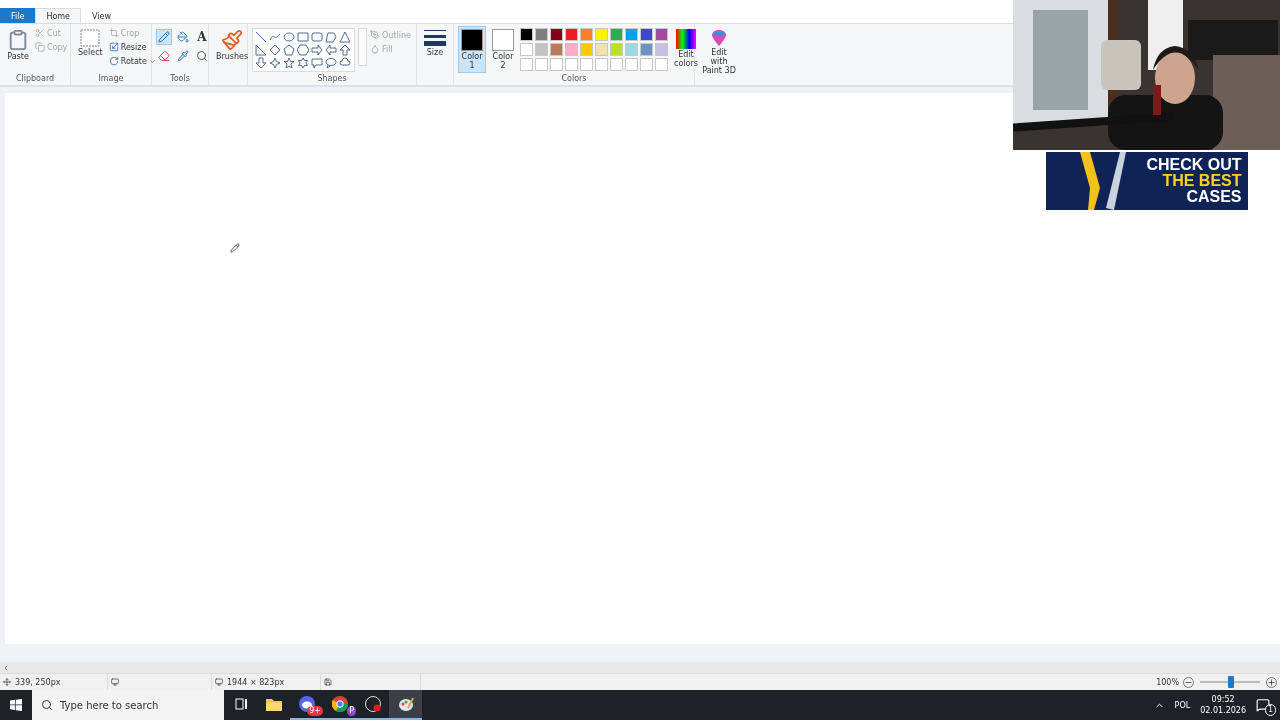 This screenshot has width=1280, height=720. Describe the element at coordinates (275, 50) in the screenshot. I see `diamond-icon` at that location.